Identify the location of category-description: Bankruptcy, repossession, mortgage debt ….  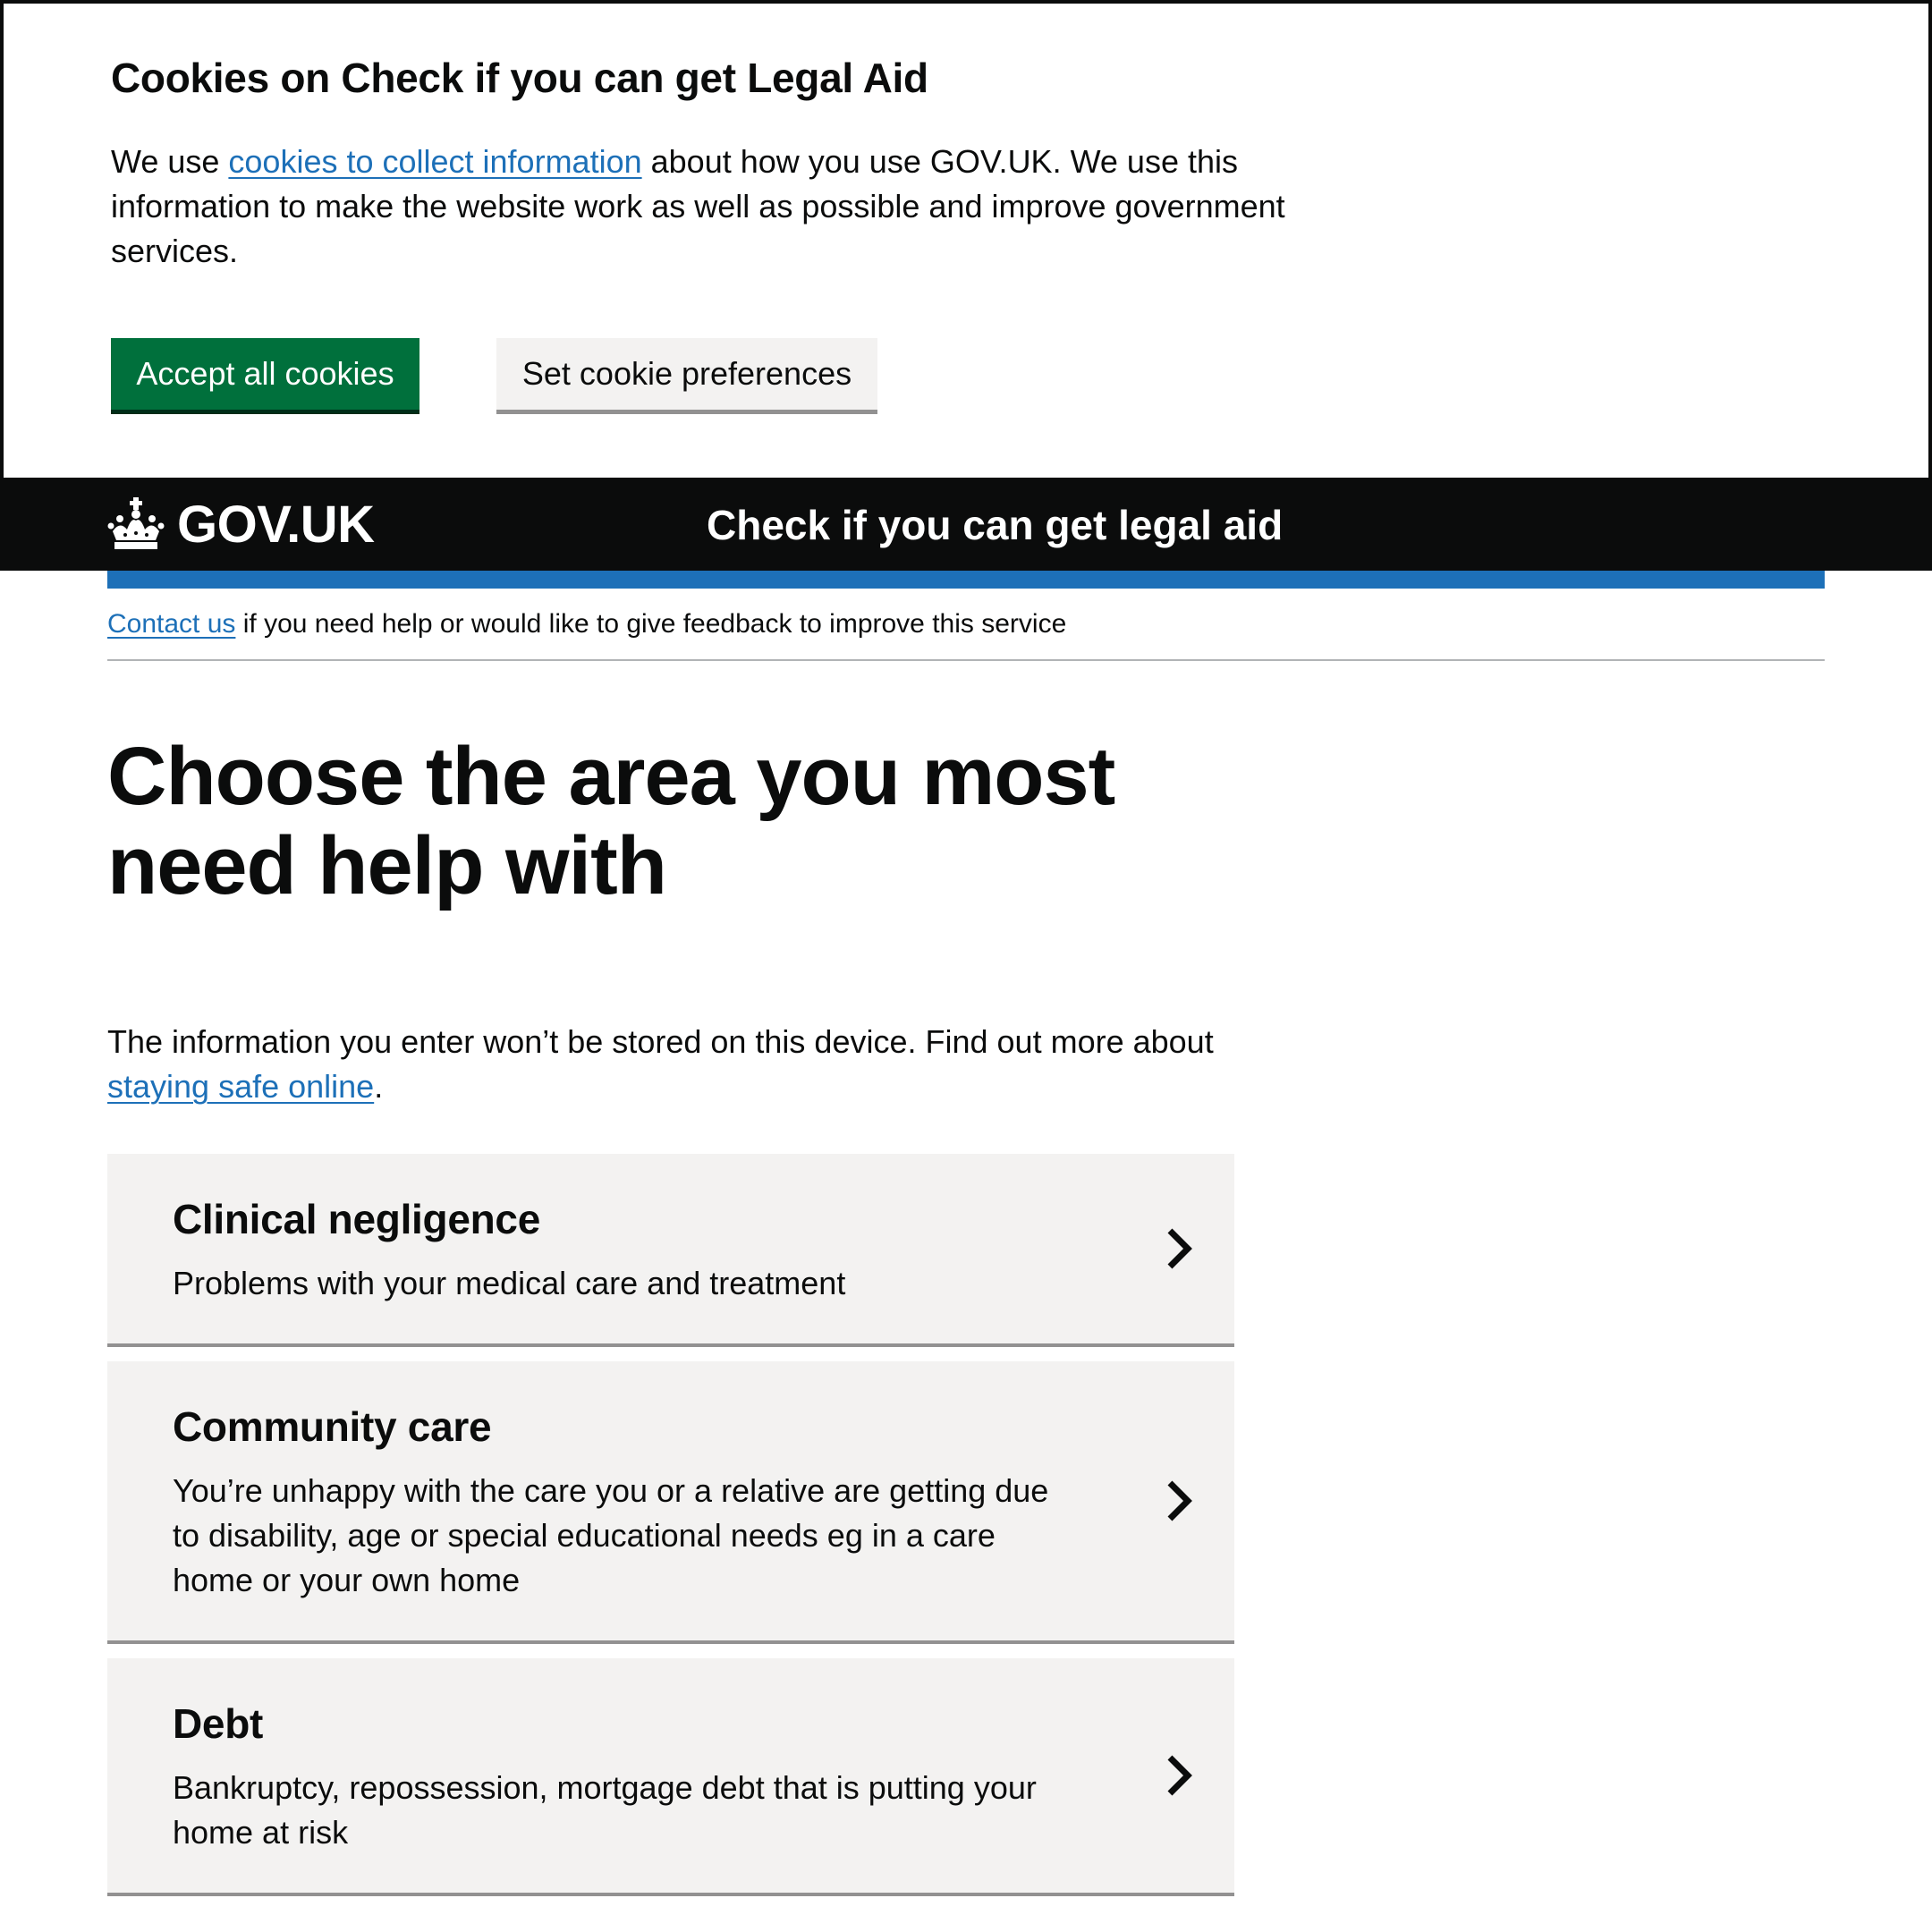
(605, 1810).